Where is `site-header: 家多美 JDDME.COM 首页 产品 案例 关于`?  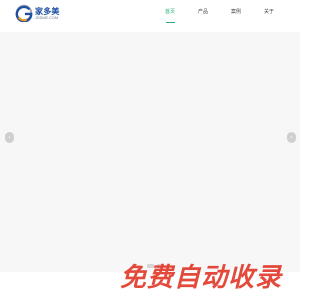
site-header: 家多美 JDDME.COM 首页 产品 案例 关于 is located at coordinates (150, 16).